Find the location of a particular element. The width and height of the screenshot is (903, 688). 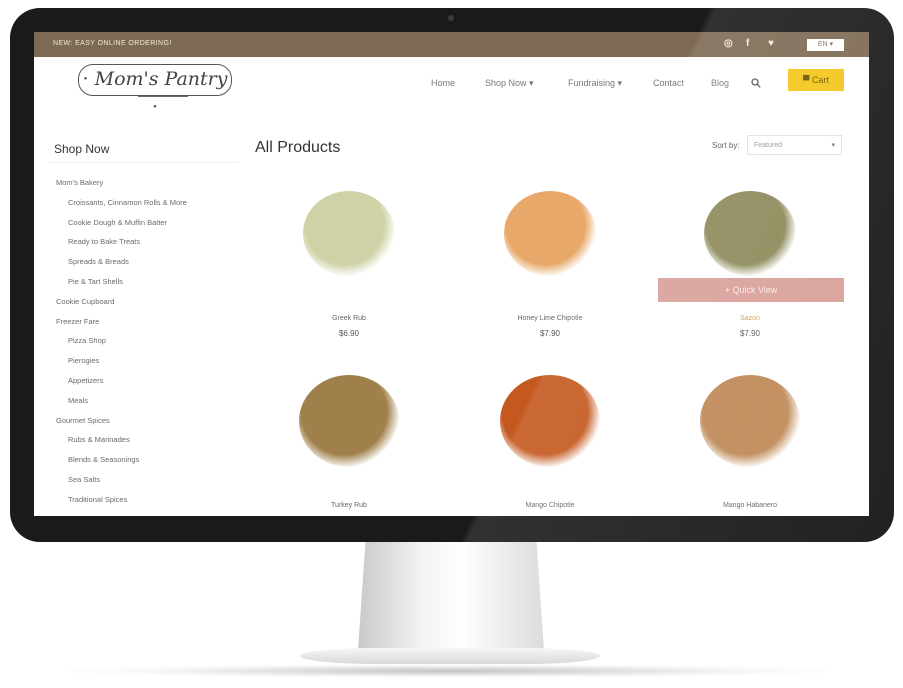

monitor-stand-neck is located at coordinates (451, 596).